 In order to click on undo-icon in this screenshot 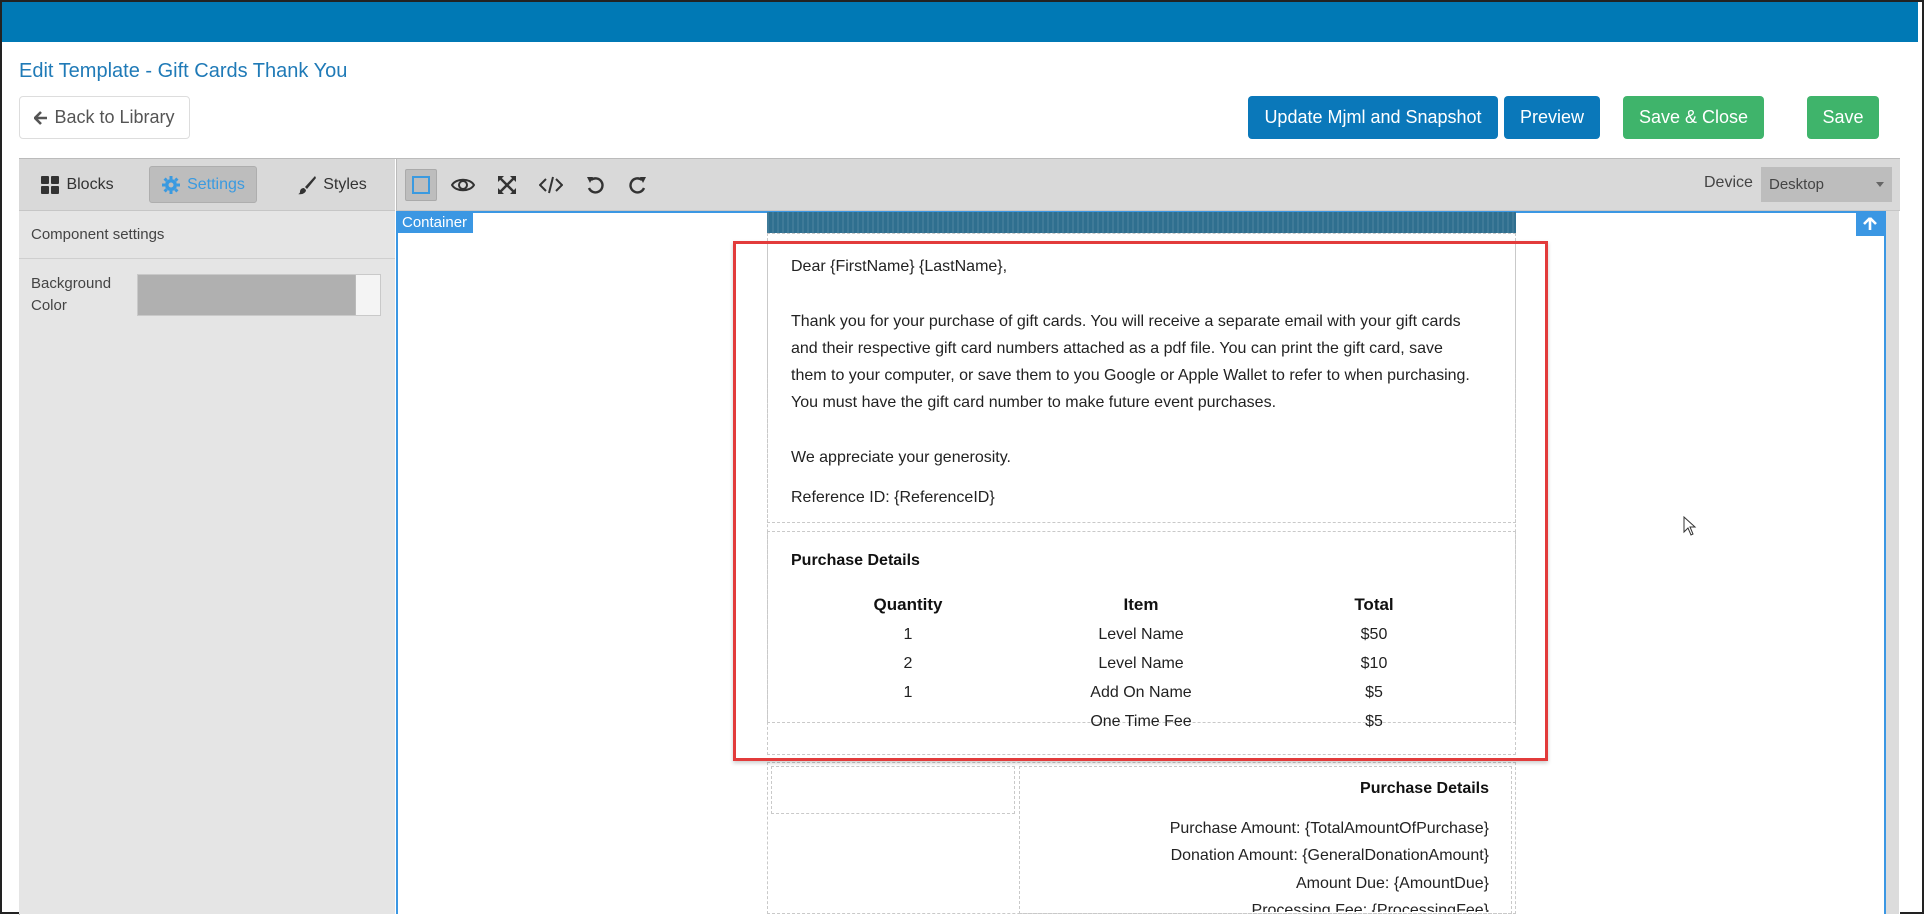, I will do `click(595, 185)`.